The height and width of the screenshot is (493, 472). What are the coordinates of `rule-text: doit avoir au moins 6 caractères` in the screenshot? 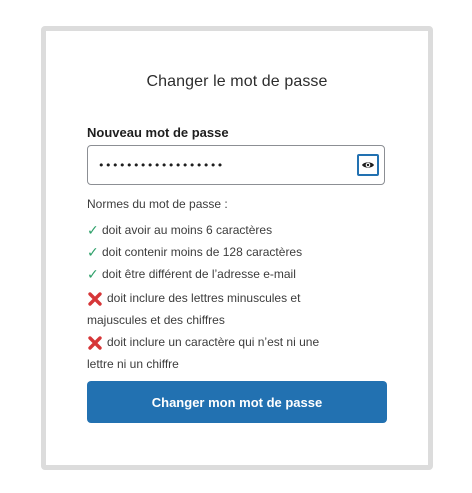 It's located at (187, 230).